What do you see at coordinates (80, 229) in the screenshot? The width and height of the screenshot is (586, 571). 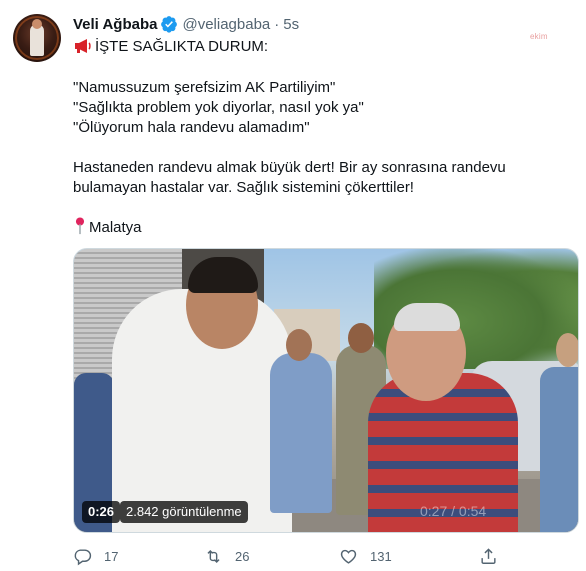 I see `round-pushpin-icon` at bounding box center [80, 229].